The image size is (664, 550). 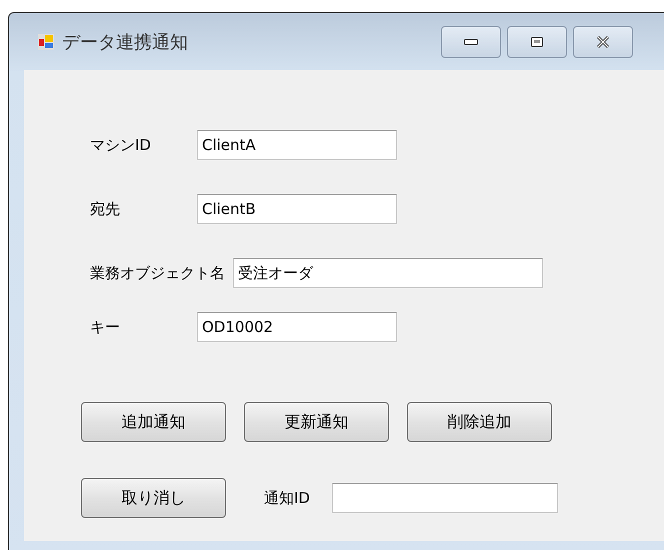 What do you see at coordinates (479, 422) in the screenshot?
I see `action-button: 削除追加` at bounding box center [479, 422].